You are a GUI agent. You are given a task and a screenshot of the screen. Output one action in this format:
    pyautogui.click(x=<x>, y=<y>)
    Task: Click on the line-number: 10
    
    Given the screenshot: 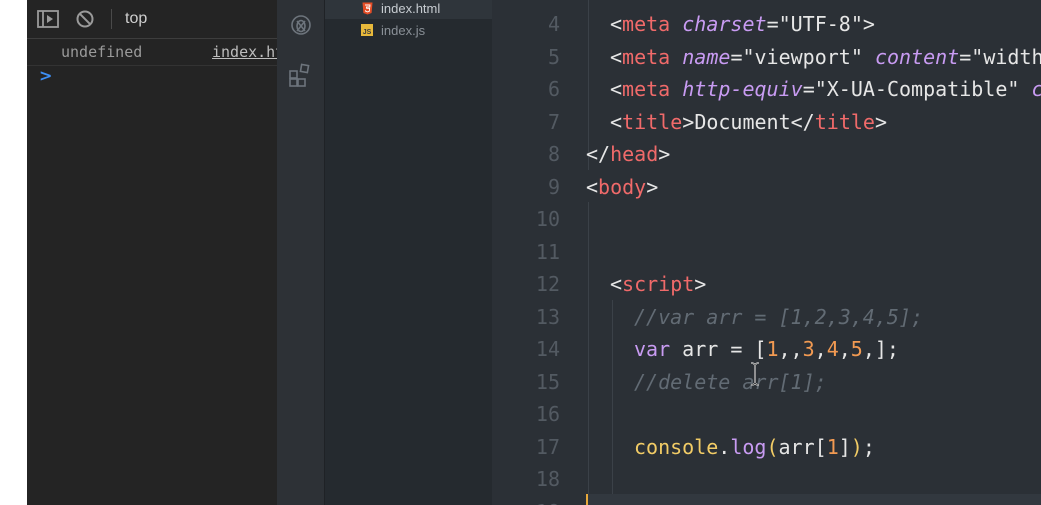 What is the action you would take?
    pyautogui.click(x=547, y=219)
    